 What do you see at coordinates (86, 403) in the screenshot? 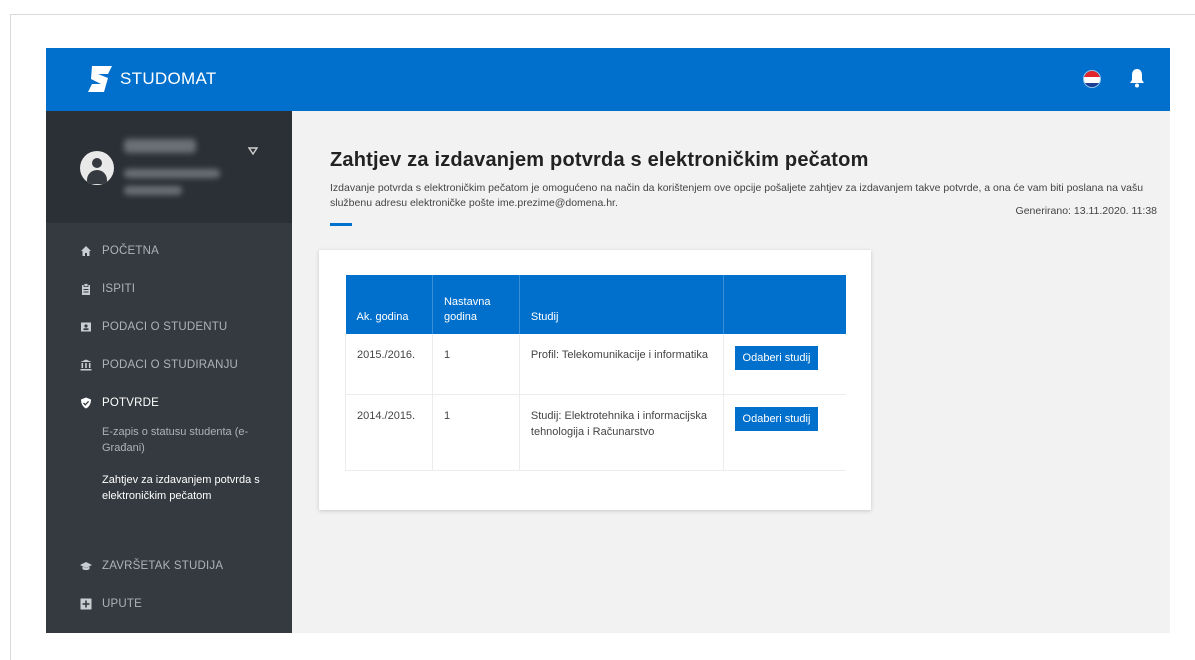
I see `shield-check-icon` at bounding box center [86, 403].